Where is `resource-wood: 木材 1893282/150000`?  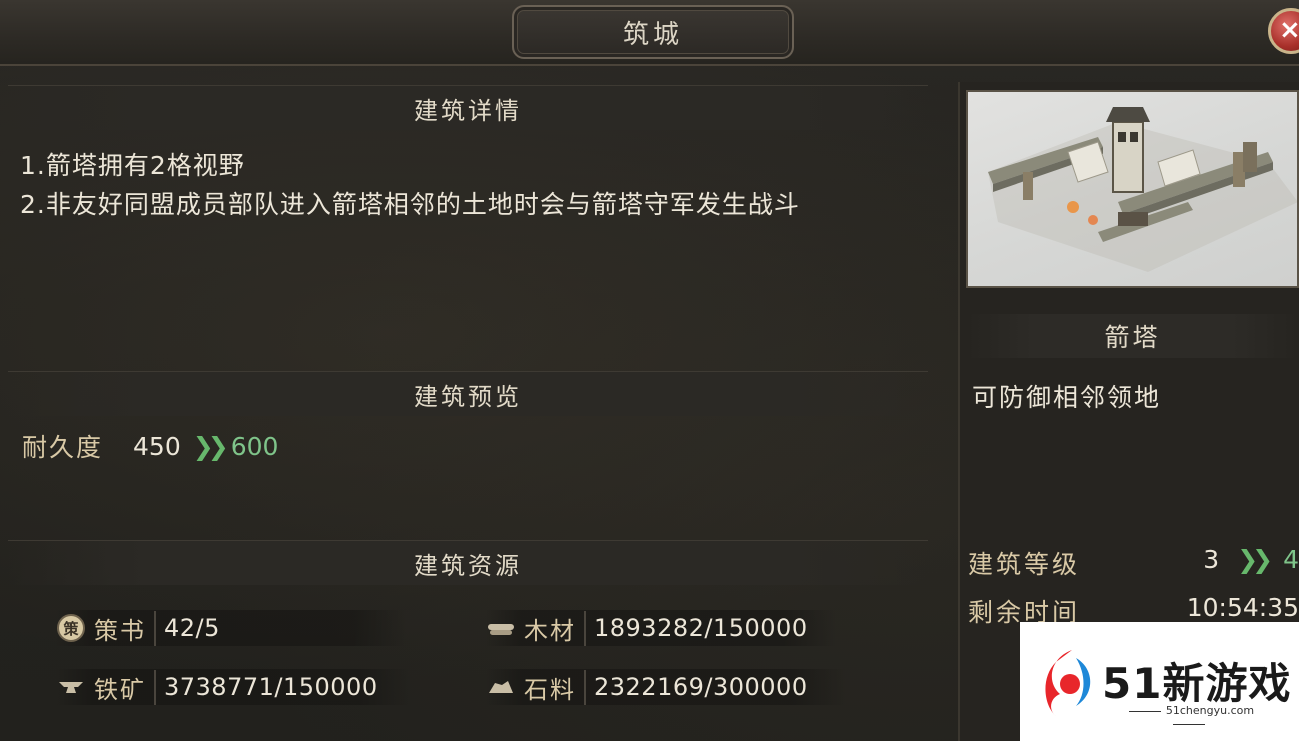
resource-wood: 木材 1893282/150000 is located at coordinates (661, 628).